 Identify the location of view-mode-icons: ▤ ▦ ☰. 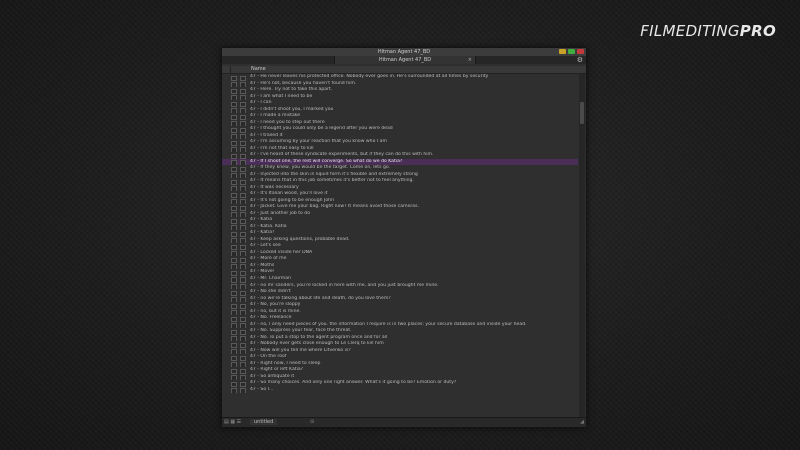
(232, 422).